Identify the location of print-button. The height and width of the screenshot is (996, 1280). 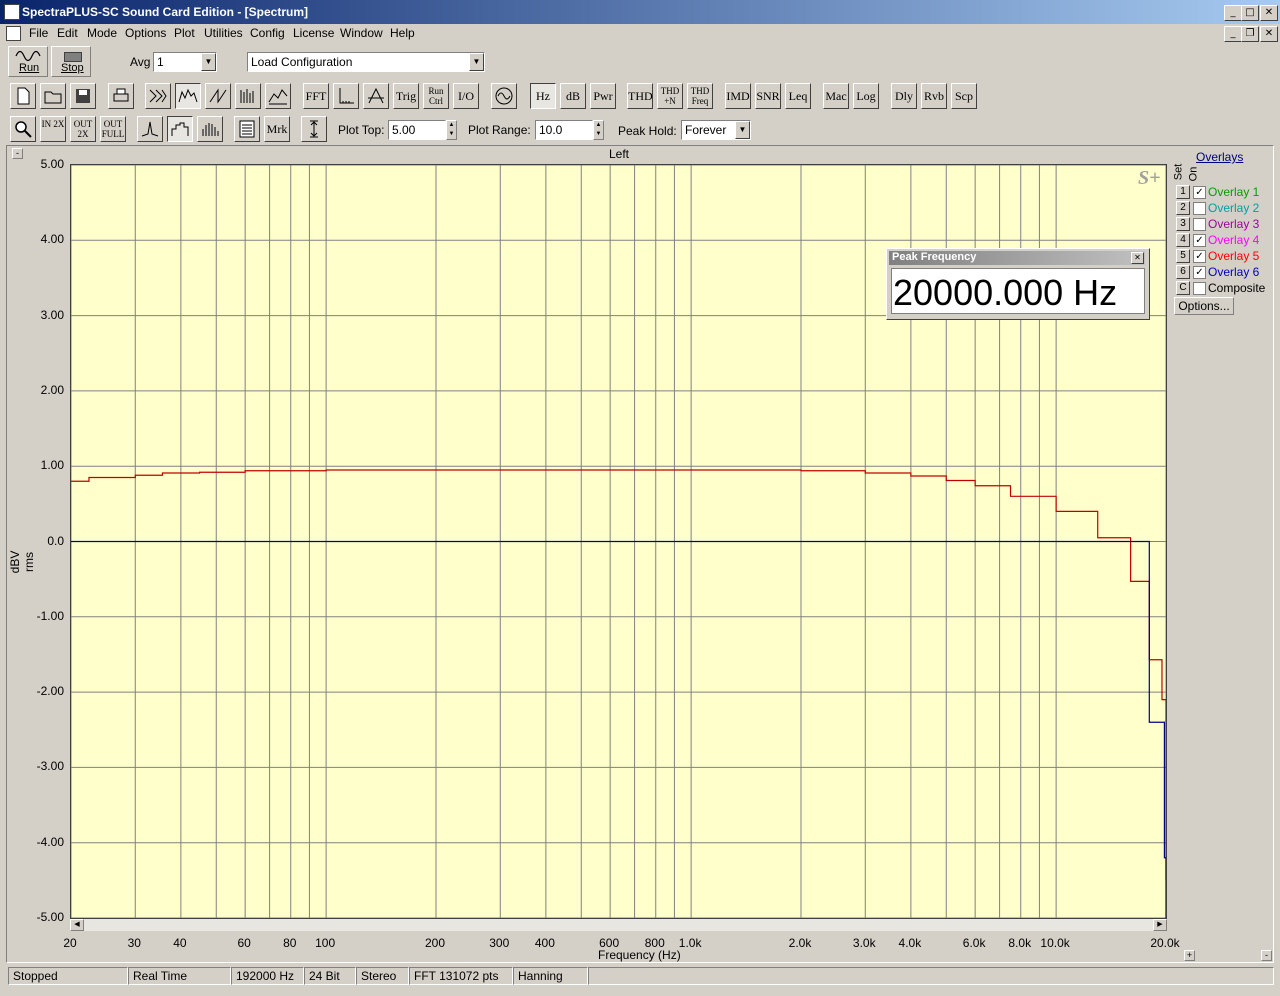
(121, 96).